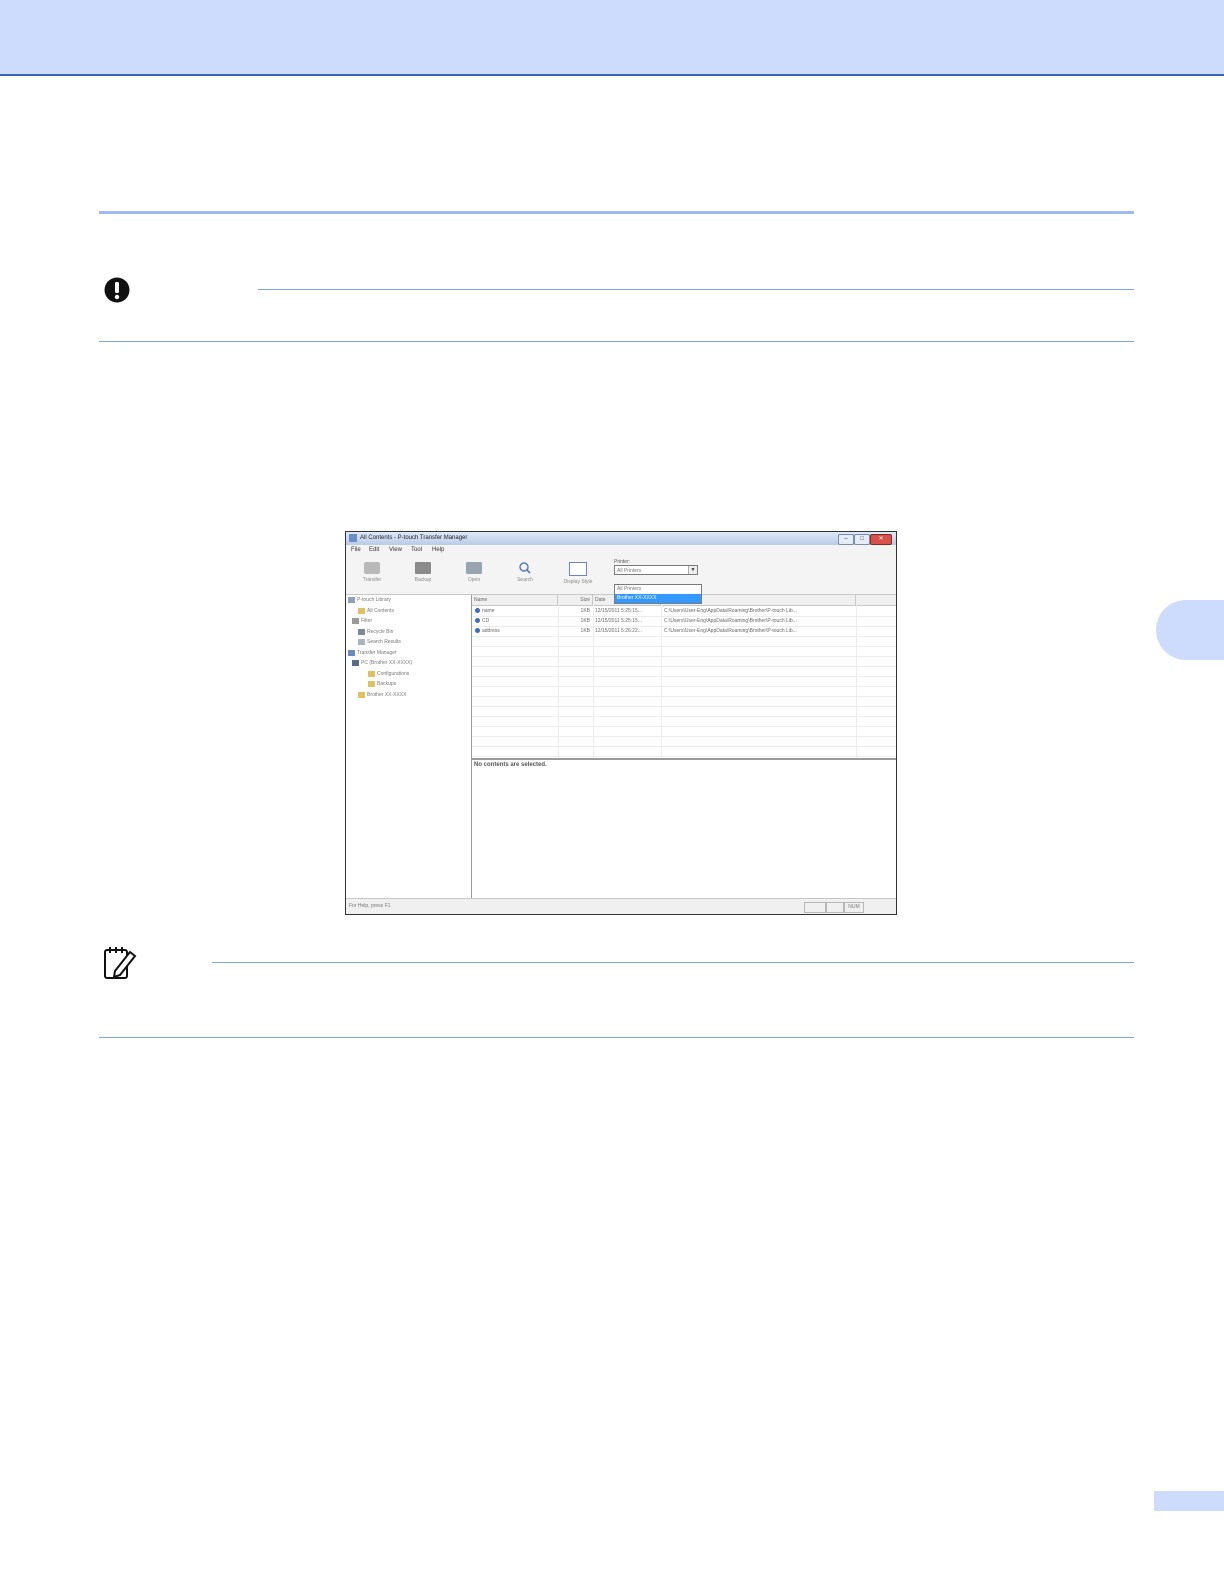 The height and width of the screenshot is (1584, 1224). Describe the element at coordinates (684, 751) in the screenshot. I see `table-row` at that location.